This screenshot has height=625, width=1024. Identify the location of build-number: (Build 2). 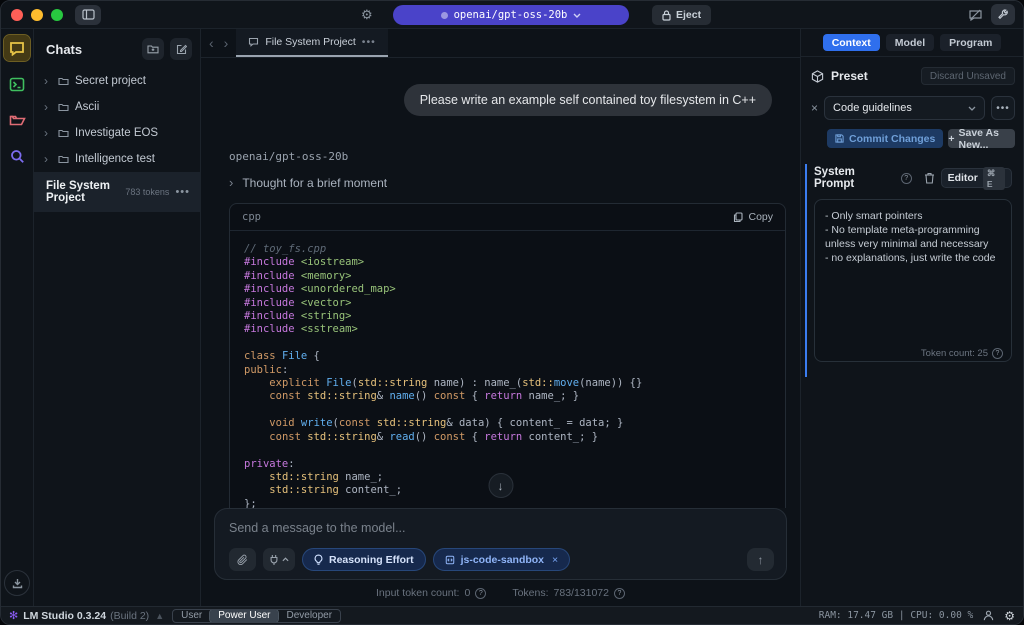
(130, 615).